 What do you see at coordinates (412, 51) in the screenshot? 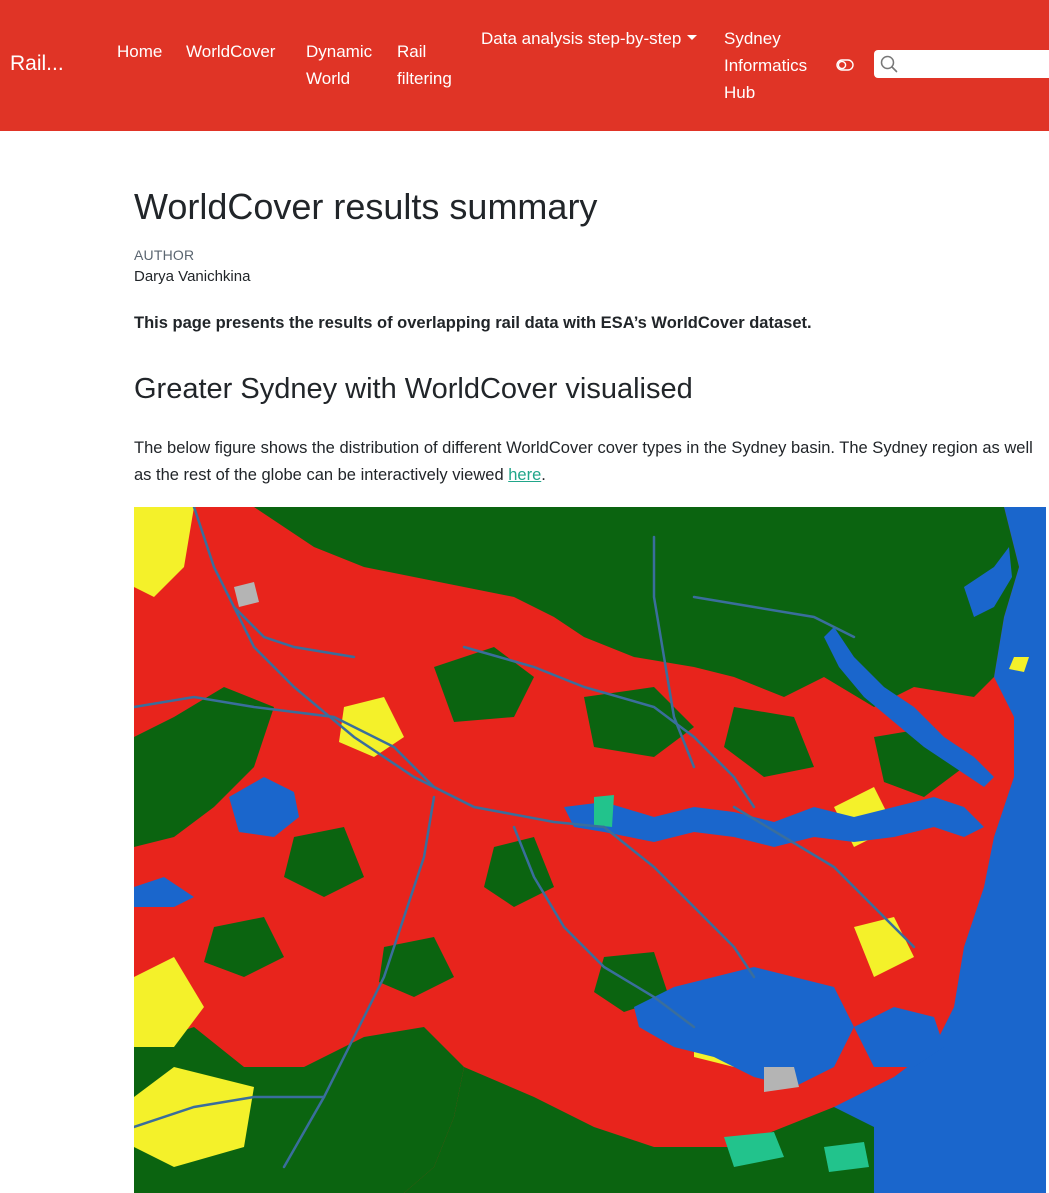
I see `nav-rail-filtering-line1: Rail` at bounding box center [412, 51].